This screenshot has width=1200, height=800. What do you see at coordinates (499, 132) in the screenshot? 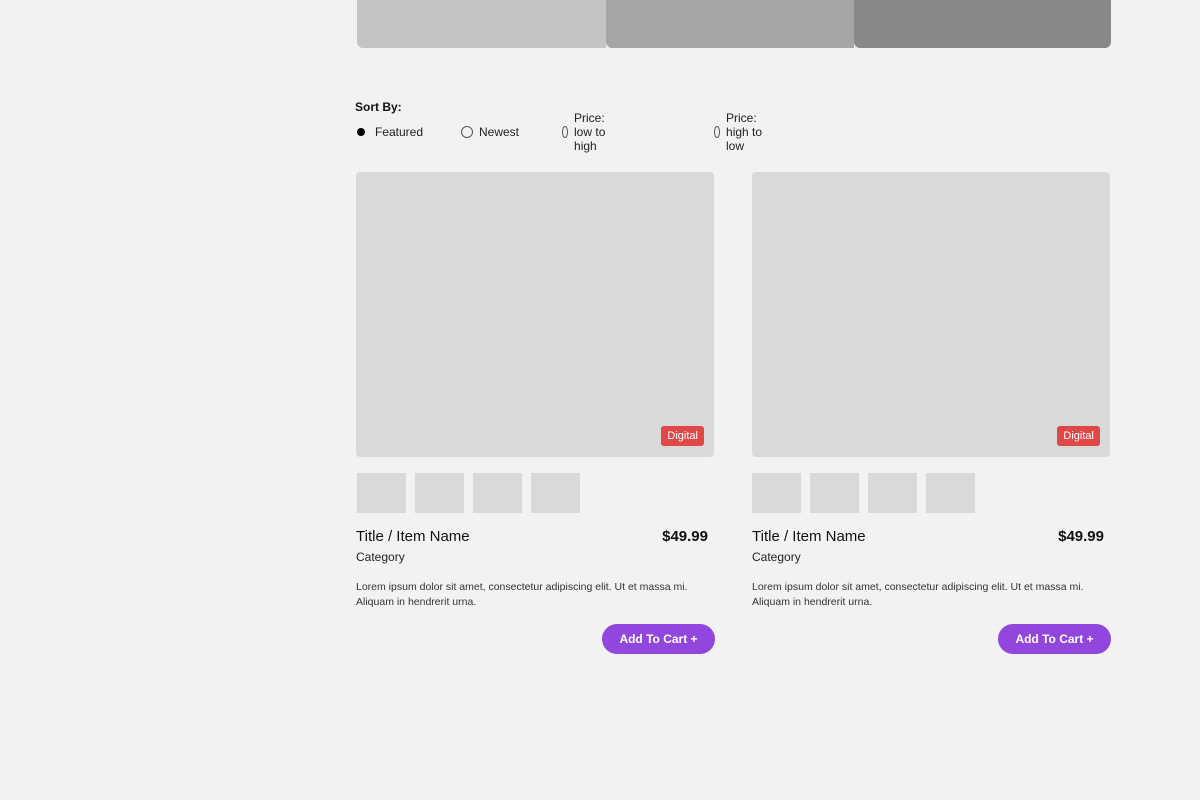
I see `sort-option-label: Newest` at bounding box center [499, 132].